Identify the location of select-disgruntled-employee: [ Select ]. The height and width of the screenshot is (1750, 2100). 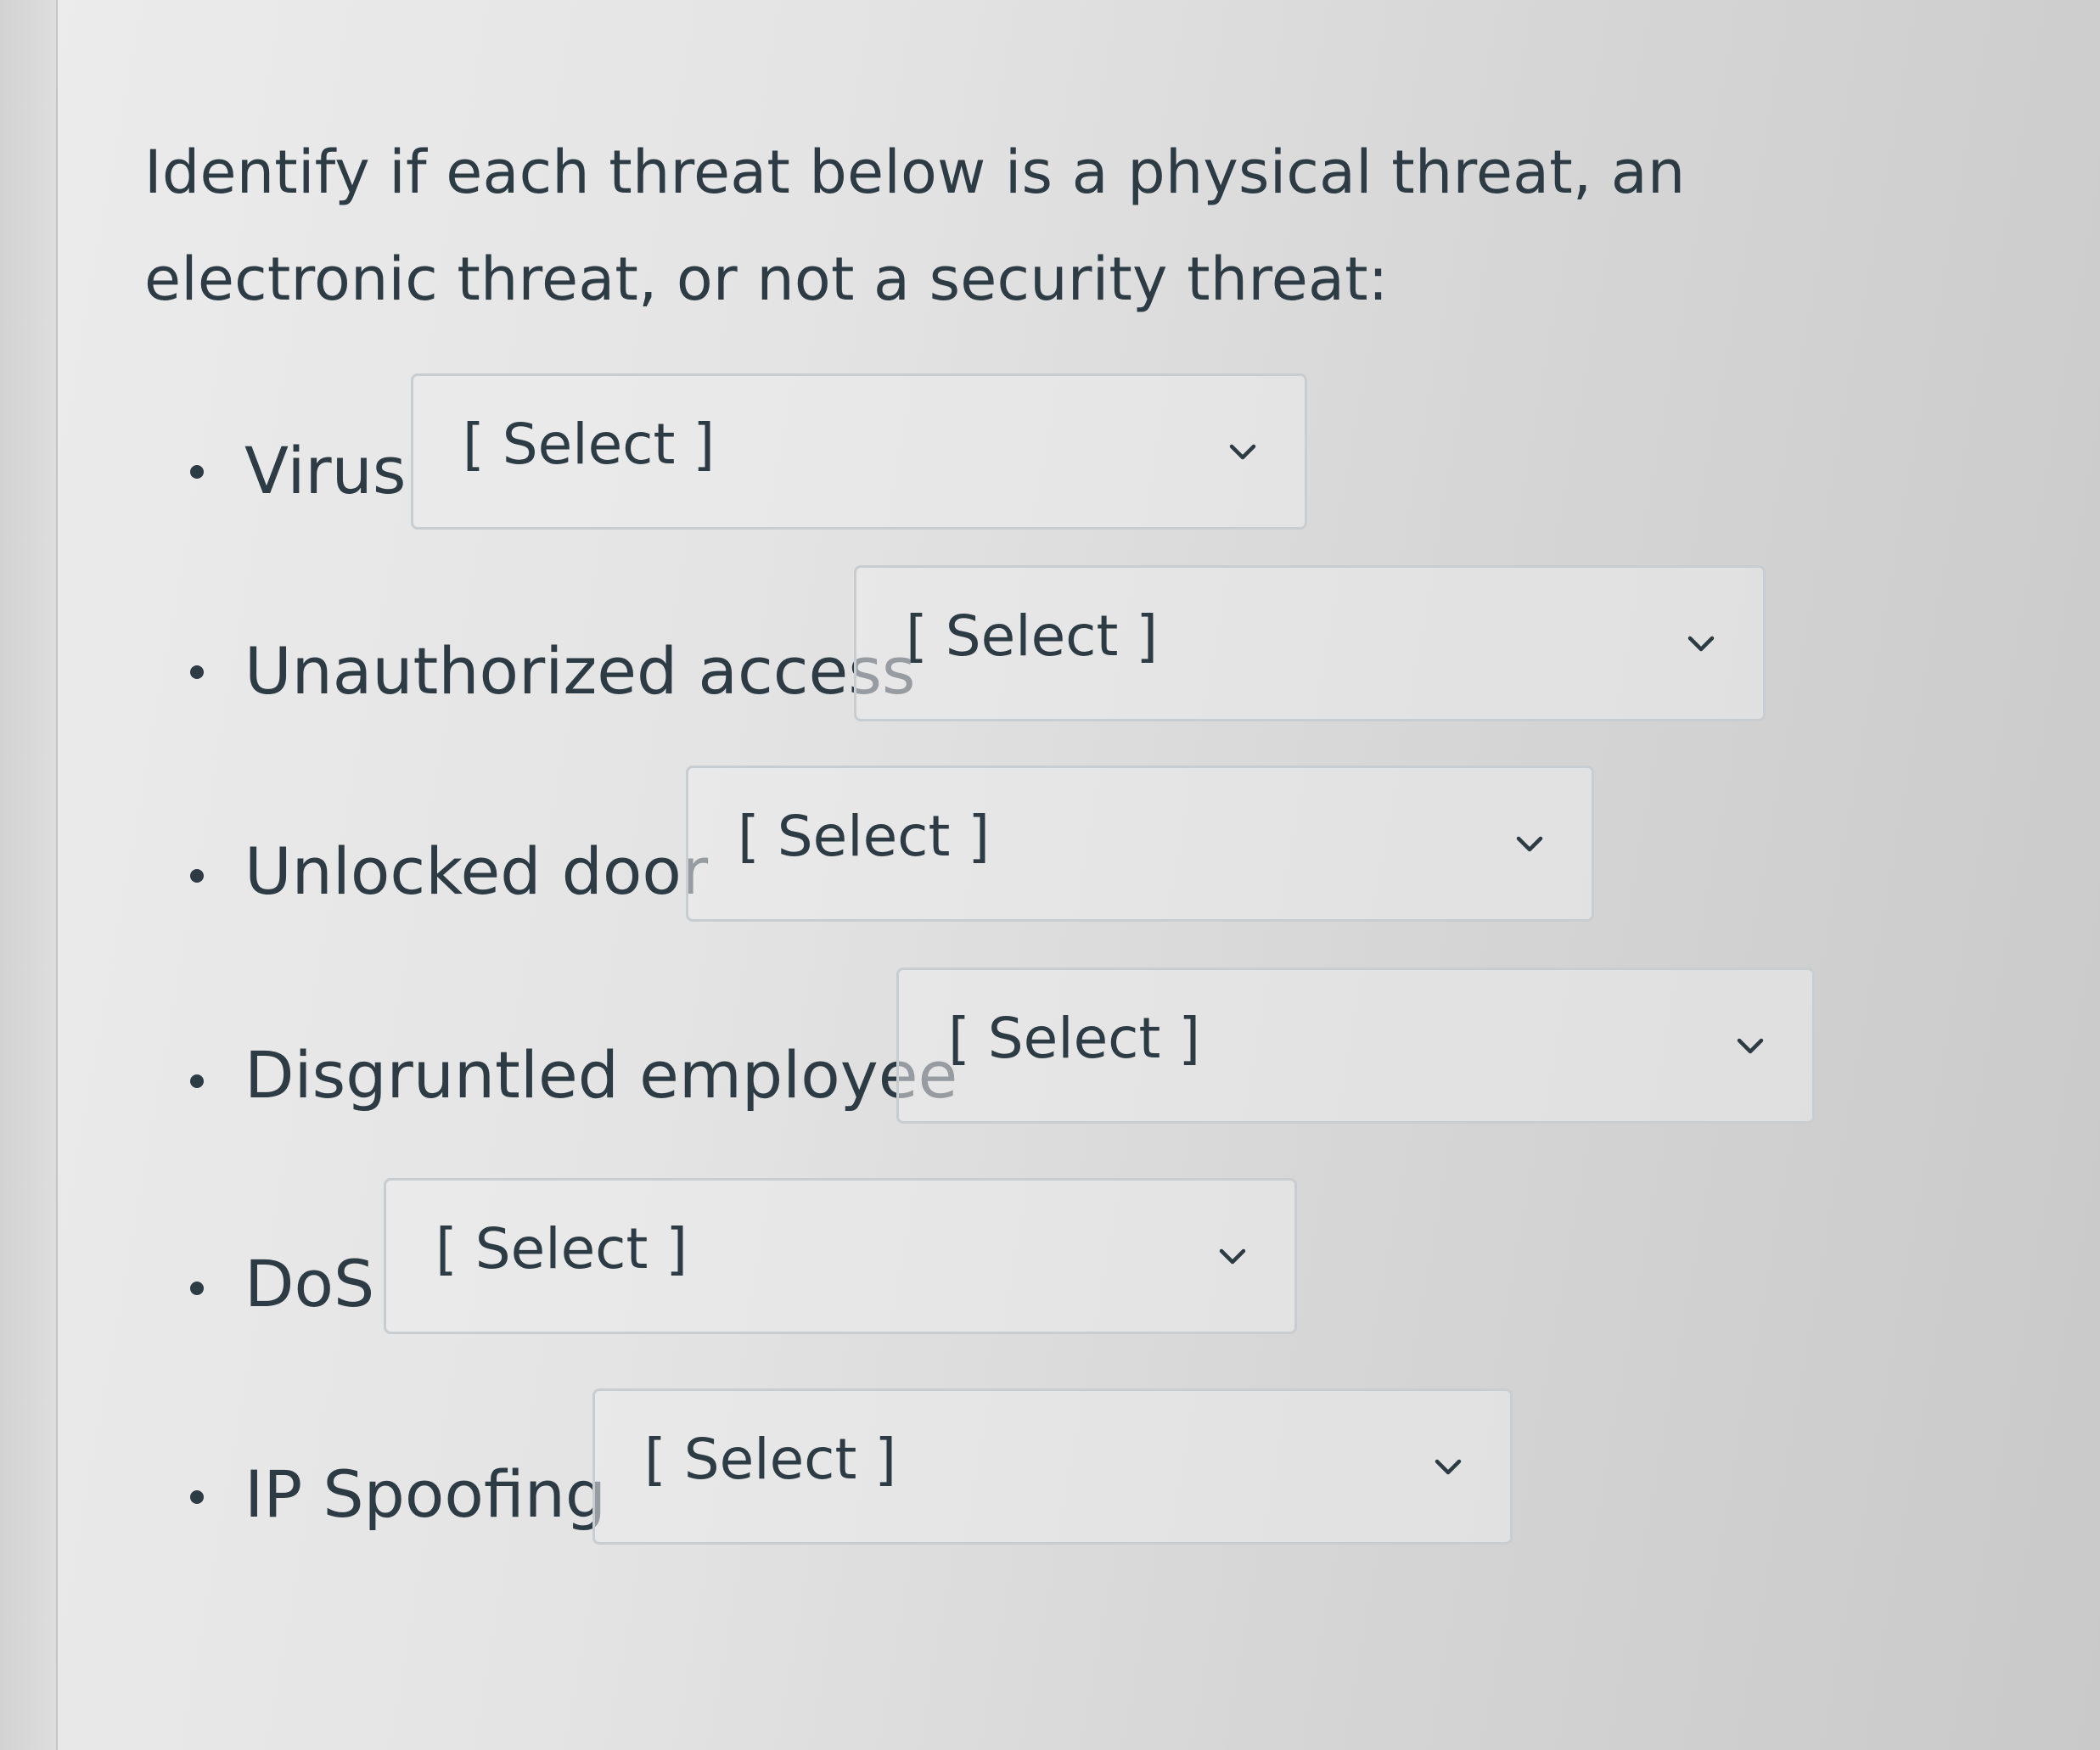
(1355, 1046).